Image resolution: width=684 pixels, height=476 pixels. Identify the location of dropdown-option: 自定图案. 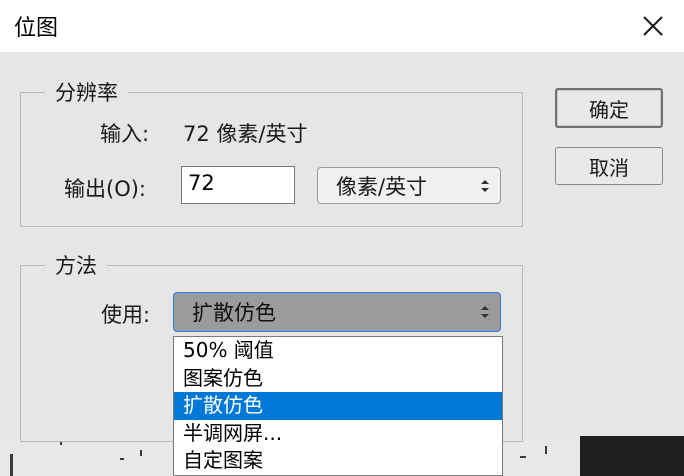
(338, 461).